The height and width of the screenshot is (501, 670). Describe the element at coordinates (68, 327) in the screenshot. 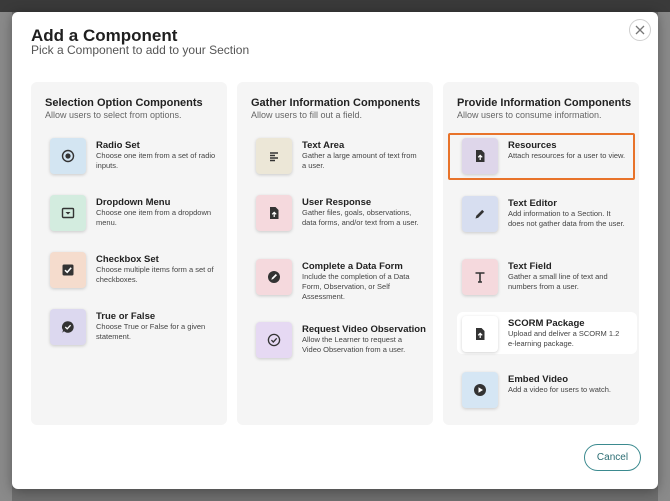

I see `check-bubble-icon` at that location.